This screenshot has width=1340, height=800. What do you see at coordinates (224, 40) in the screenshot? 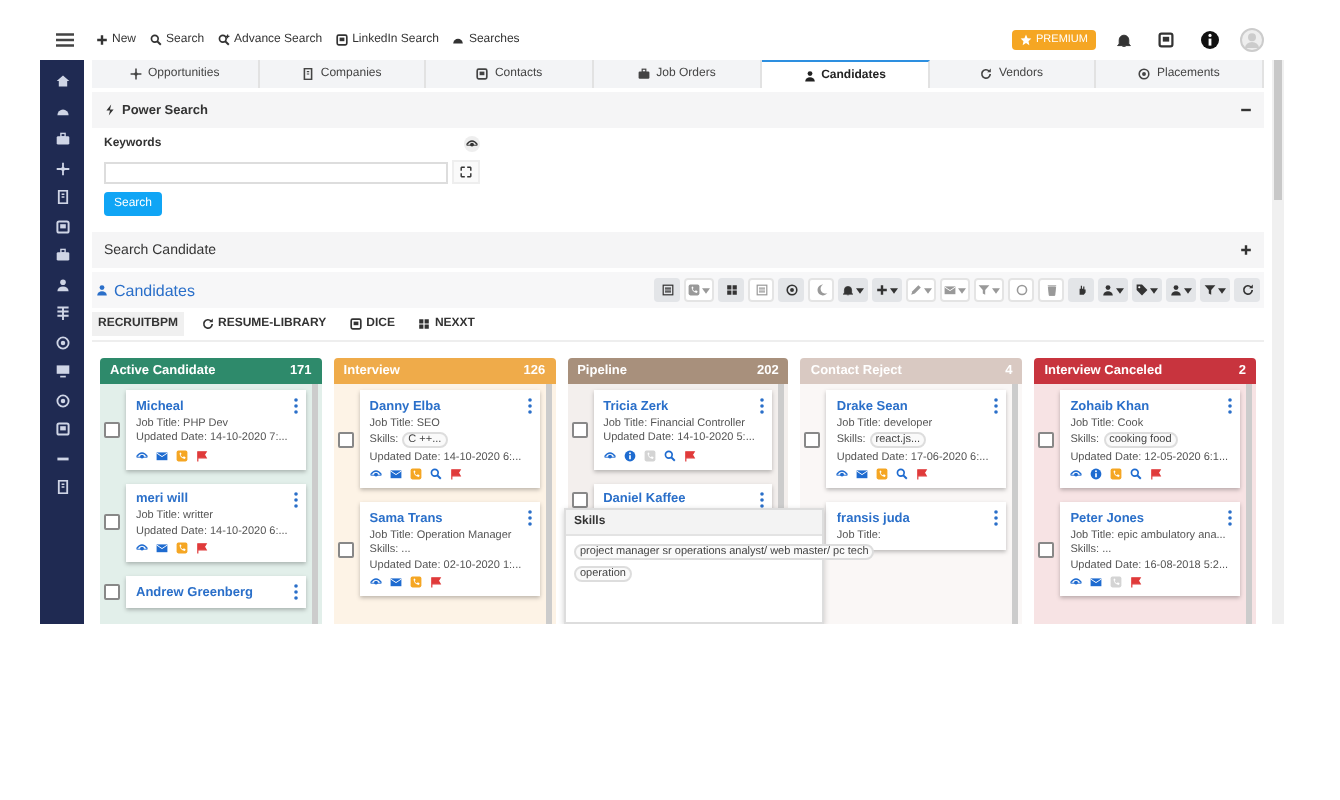
I see `advanced-search-icon` at bounding box center [224, 40].